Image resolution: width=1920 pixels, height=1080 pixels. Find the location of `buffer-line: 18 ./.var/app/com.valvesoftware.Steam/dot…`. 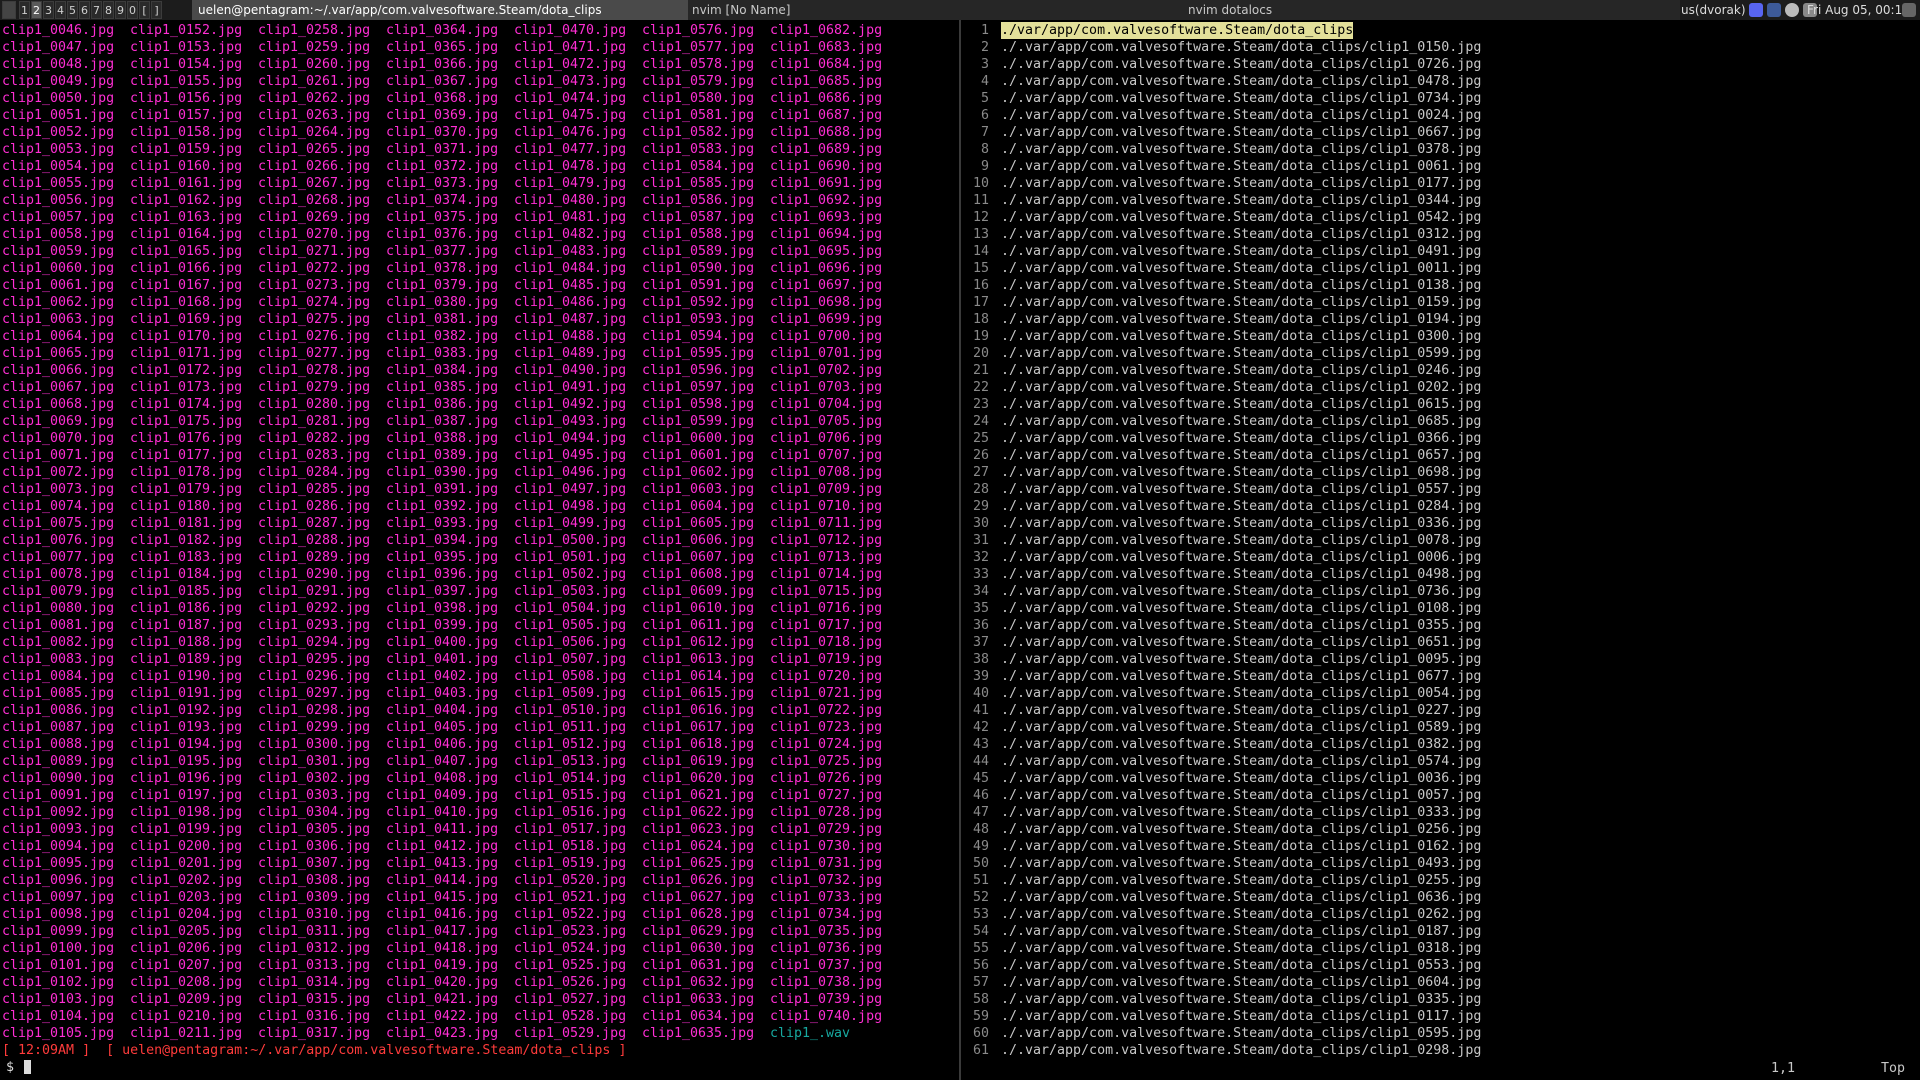

buffer-line: 18 ./.var/app/com.valvesoftware.Steam/dot… is located at coordinates (1440, 319).